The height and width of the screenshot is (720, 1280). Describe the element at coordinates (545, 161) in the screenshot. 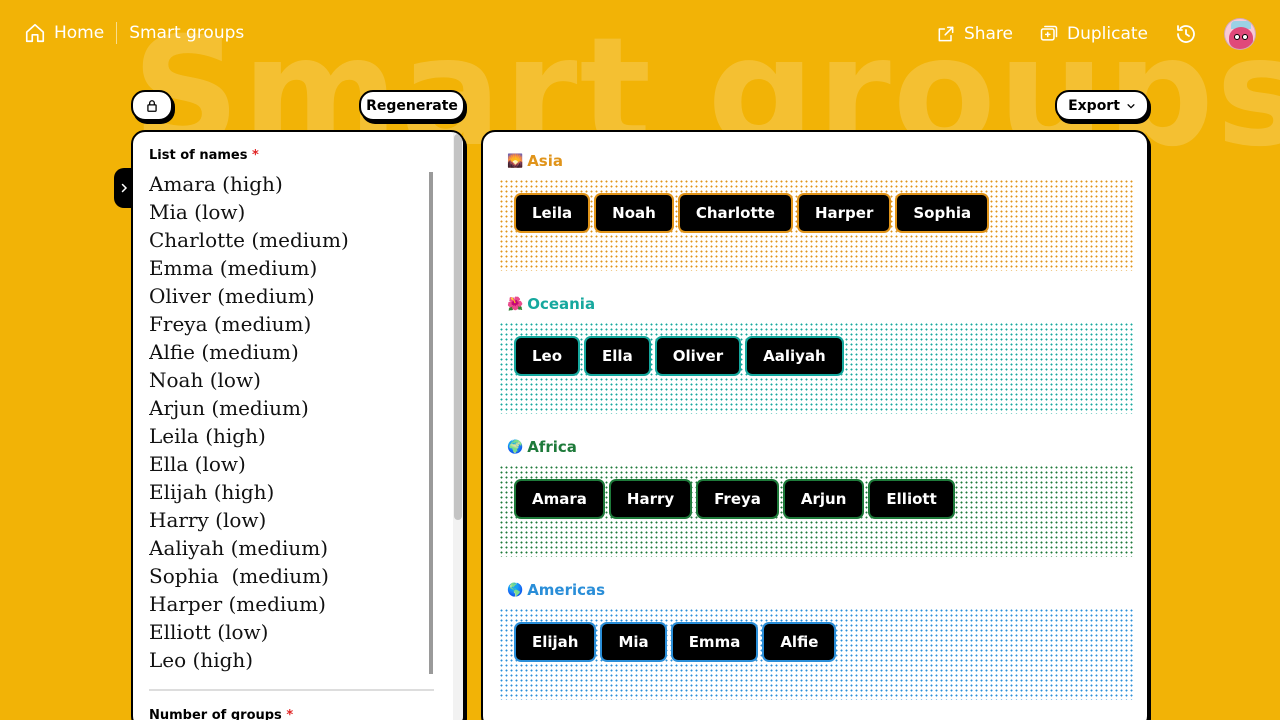

I see `group-name: Asia` at that location.